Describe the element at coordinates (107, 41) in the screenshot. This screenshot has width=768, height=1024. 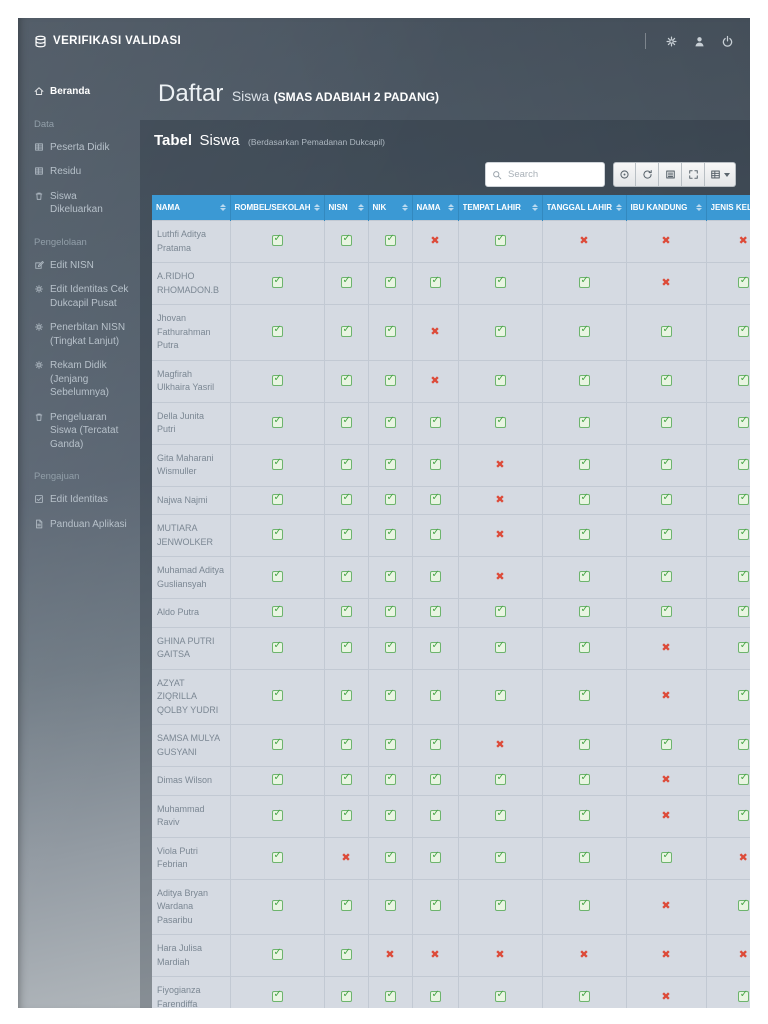
I see `app-brand: VERIFIKASI VALIDASI` at that location.